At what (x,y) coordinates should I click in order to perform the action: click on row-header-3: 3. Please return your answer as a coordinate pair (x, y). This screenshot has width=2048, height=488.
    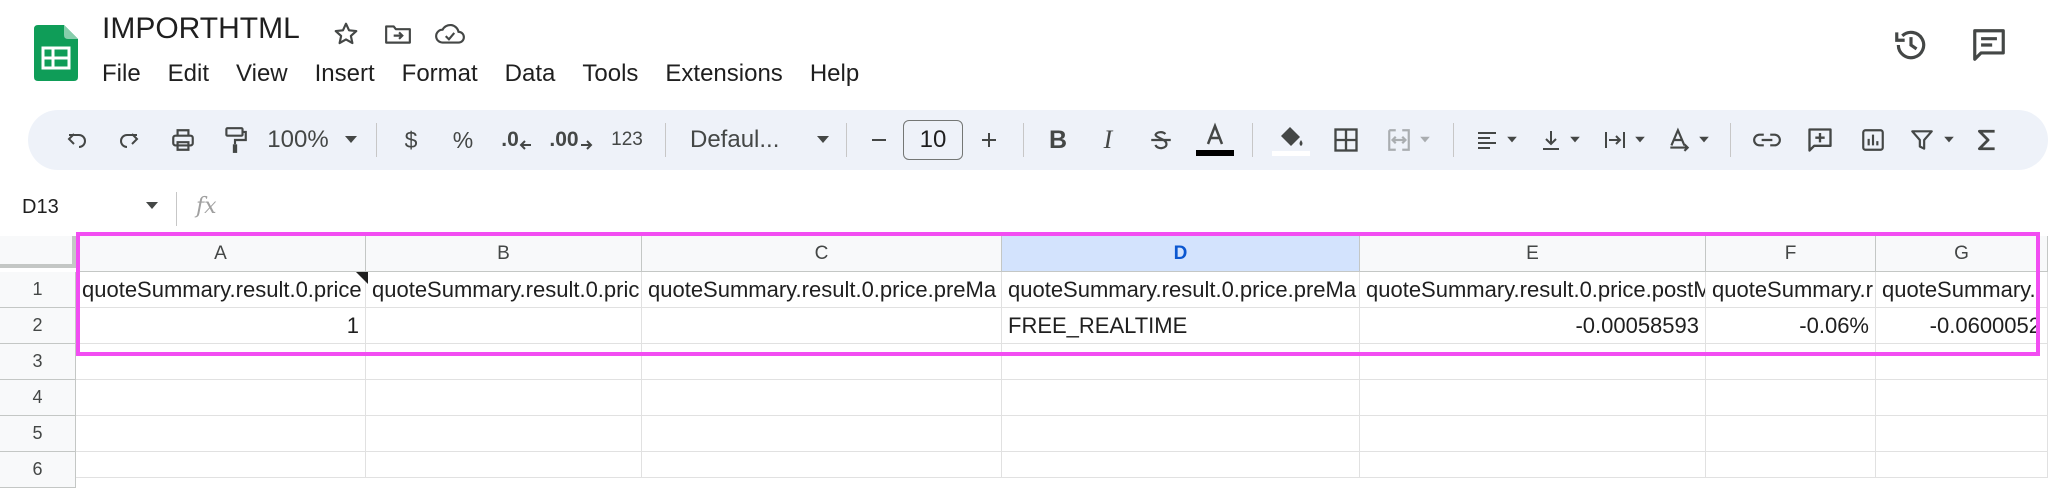
    Looking at the image, I should click on (38, 362).